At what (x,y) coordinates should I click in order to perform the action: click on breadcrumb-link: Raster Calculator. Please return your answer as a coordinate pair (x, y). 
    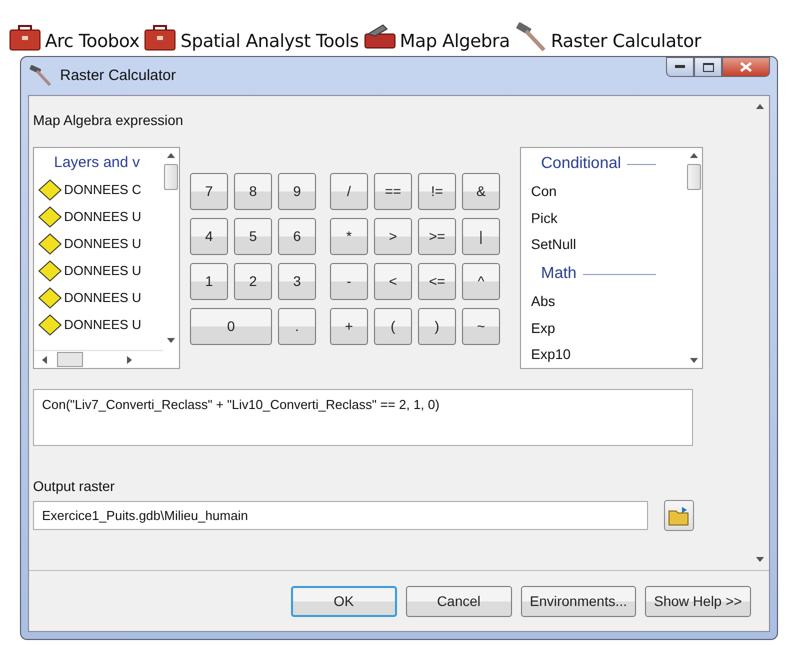
    Looking at the image, I should click on (625, 42).